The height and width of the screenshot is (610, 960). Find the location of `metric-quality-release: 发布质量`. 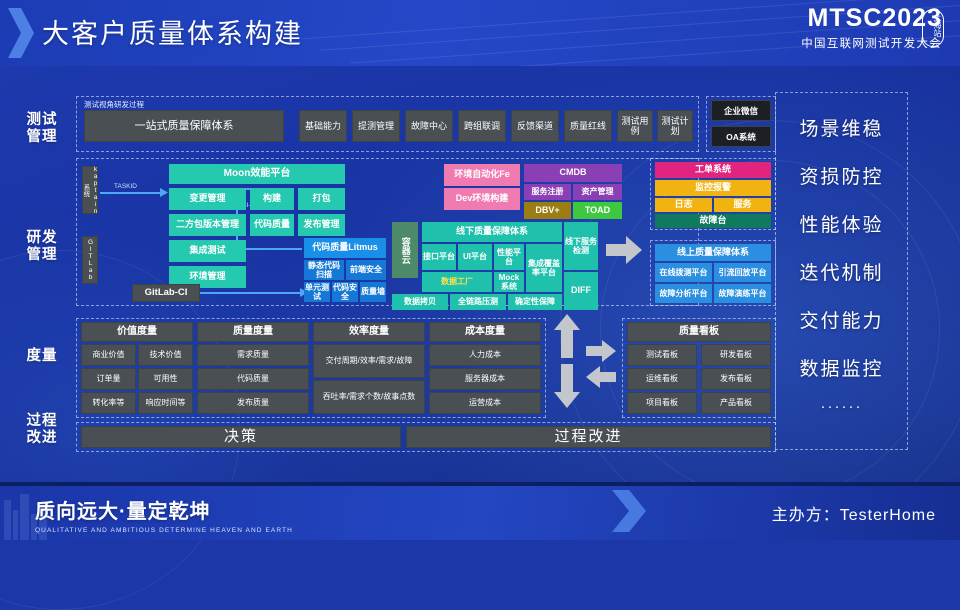

metric-quality-release: 发布质量 is located at coordinates (253, 403).